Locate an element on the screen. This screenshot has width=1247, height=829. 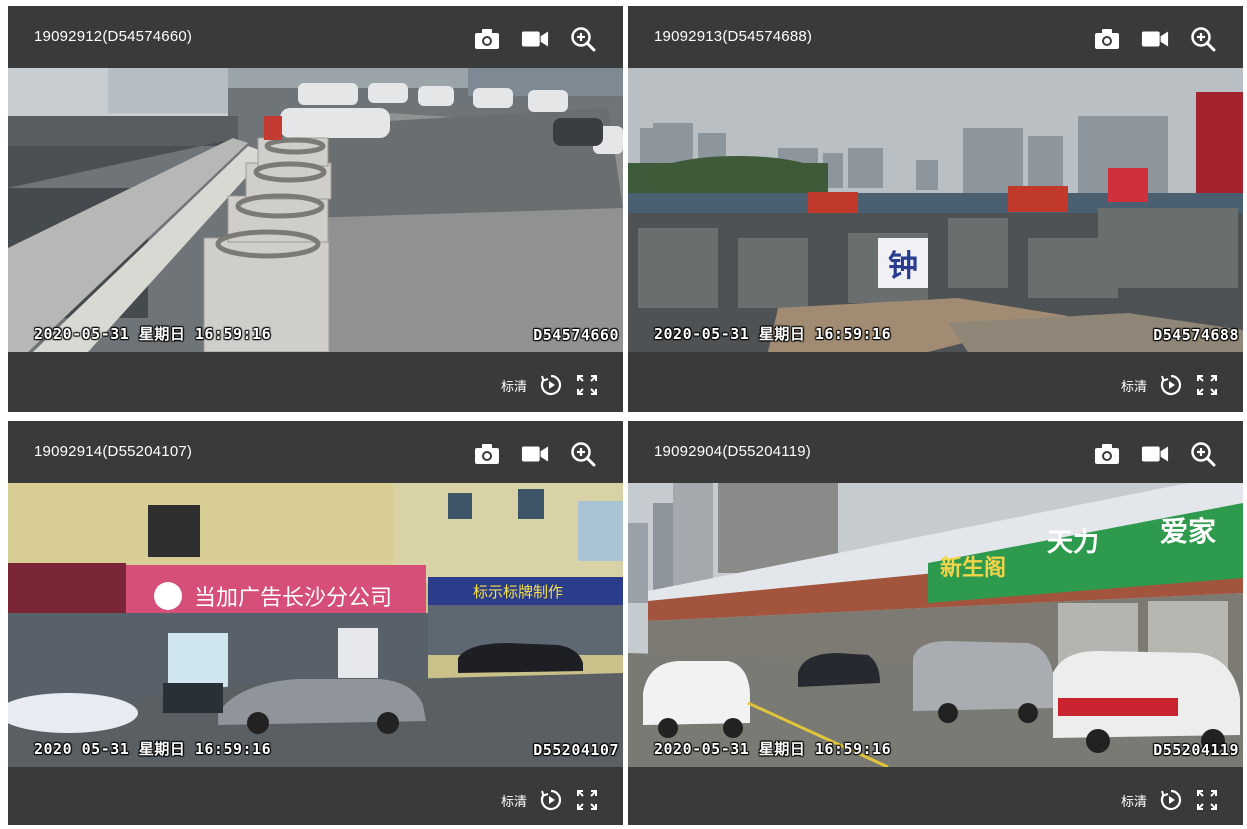
camera-title: 19092913(D54574688) is located at coordinates (733, 36).